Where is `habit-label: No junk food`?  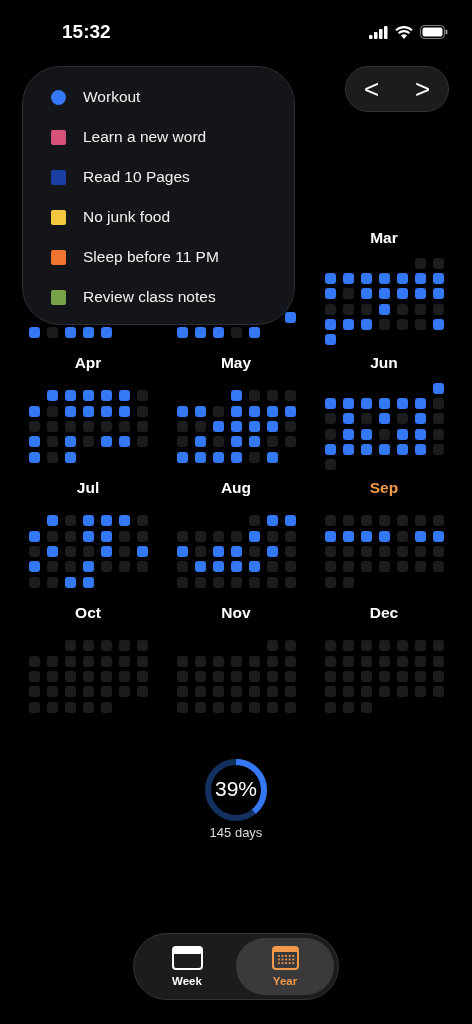 habit-label: No junk food is located at coordinates (127, 217).